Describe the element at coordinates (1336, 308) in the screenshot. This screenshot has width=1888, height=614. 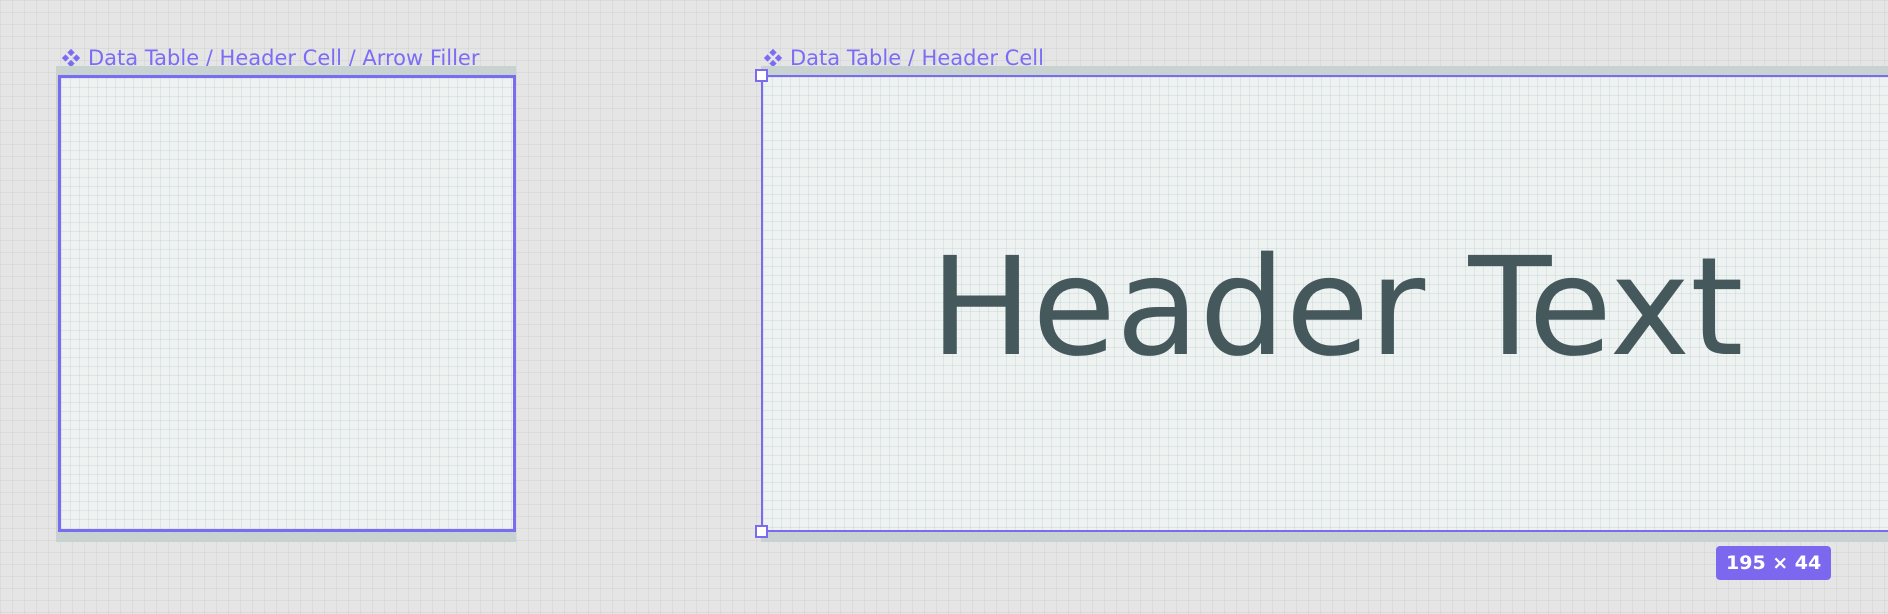
I see `header-text-layer: Header Text` at that location.